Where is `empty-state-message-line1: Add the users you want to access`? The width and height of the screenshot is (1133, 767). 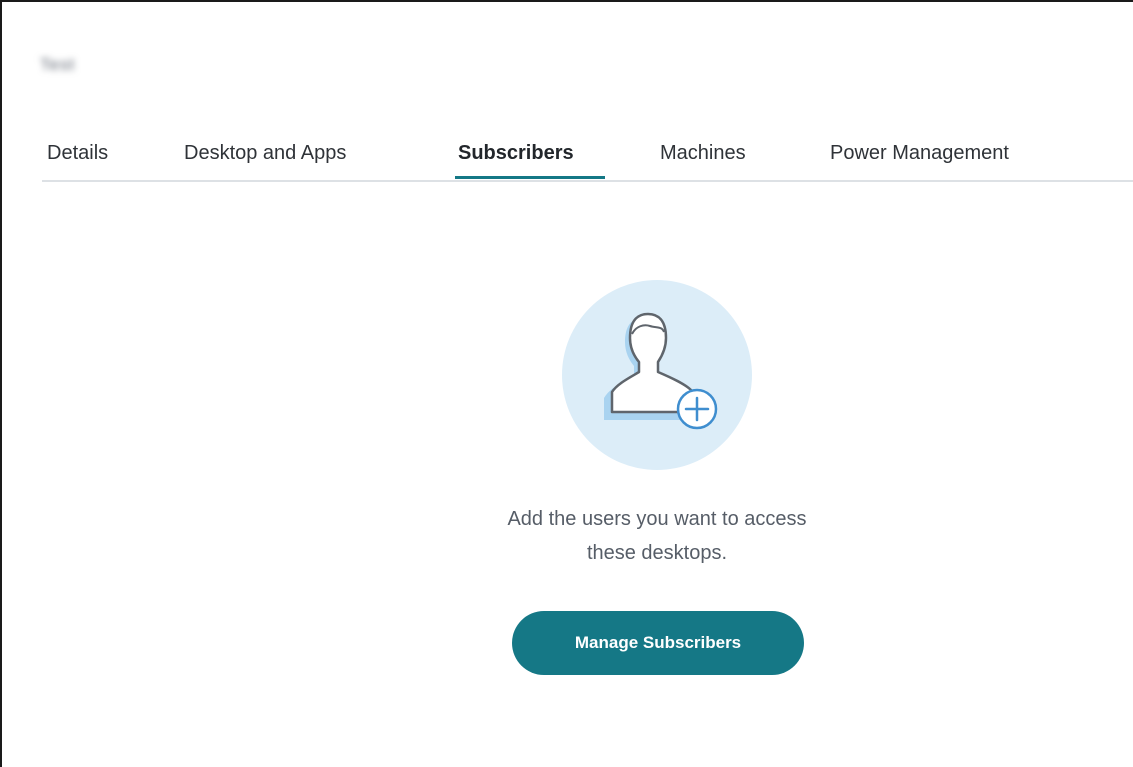 empty-state-message-line1: Add the users you want to access is located at coordinates (657, 519).